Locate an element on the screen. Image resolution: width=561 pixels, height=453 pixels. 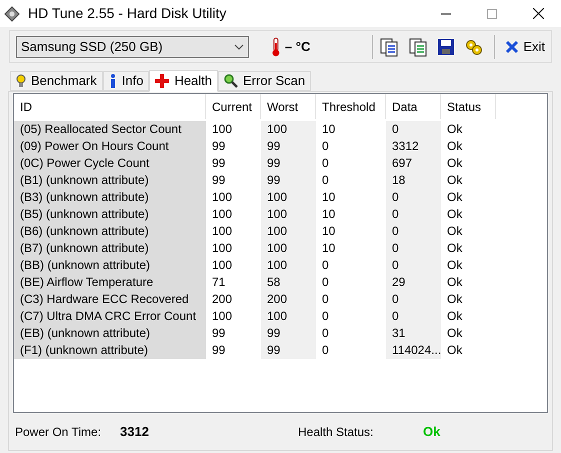
health-status-value: Ok is located at coordinates (431, 432).